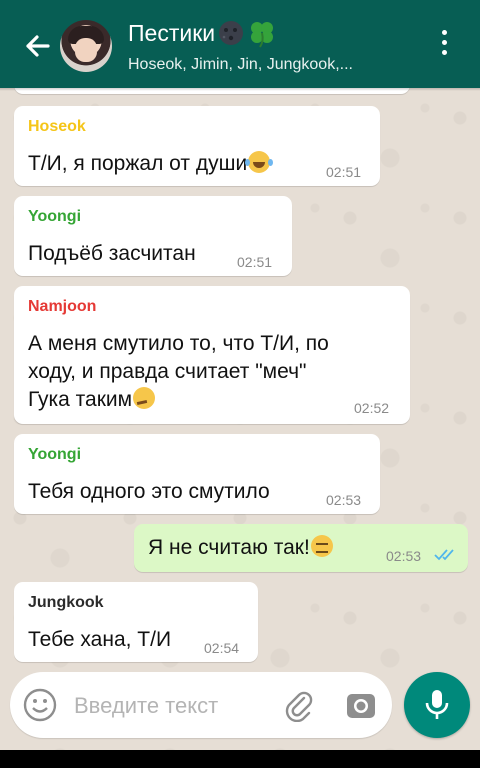 Image resolution: width=480 pixels, height=768 pixels. What do you see at coordinates (197, 146) in the screenshot?
I see `message-bubble: Hoseok Т/И, я поржал от души 02:51` at bounding box center [197, 146].